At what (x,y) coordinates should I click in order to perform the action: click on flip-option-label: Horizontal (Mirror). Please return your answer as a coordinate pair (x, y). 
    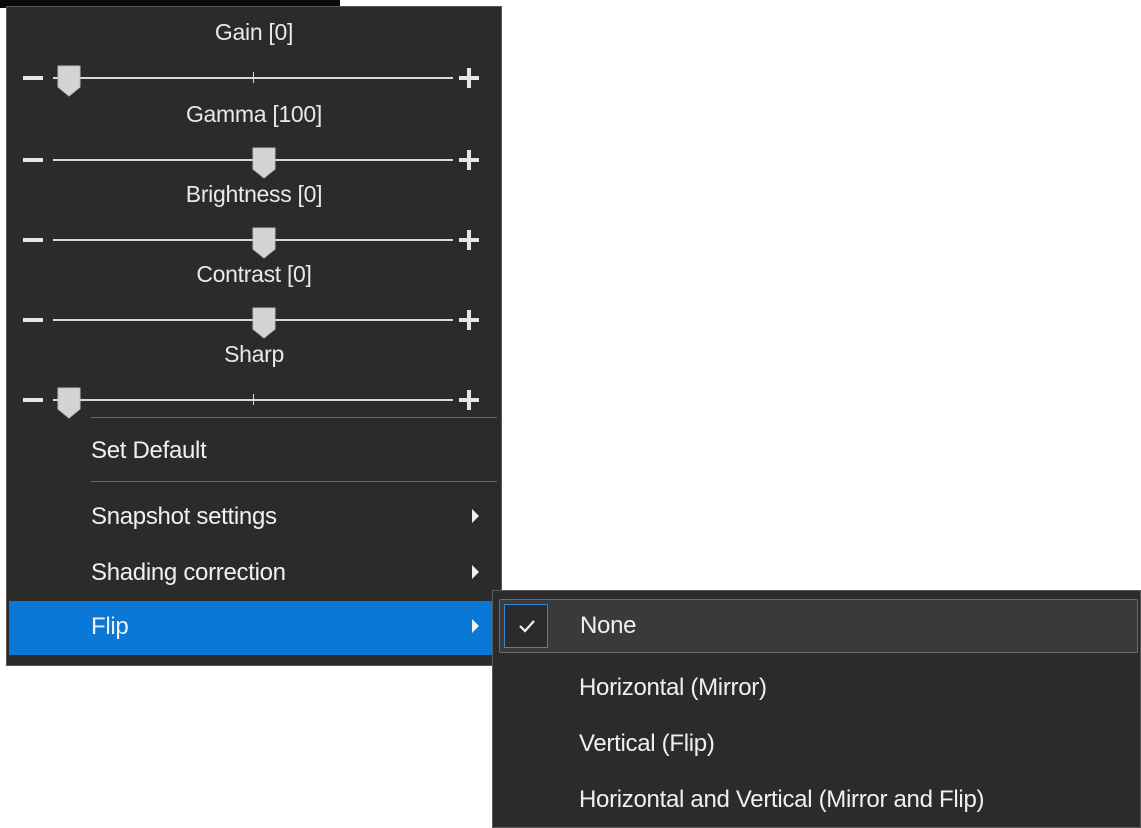
    Looking at the image, I should click on (673, 687).